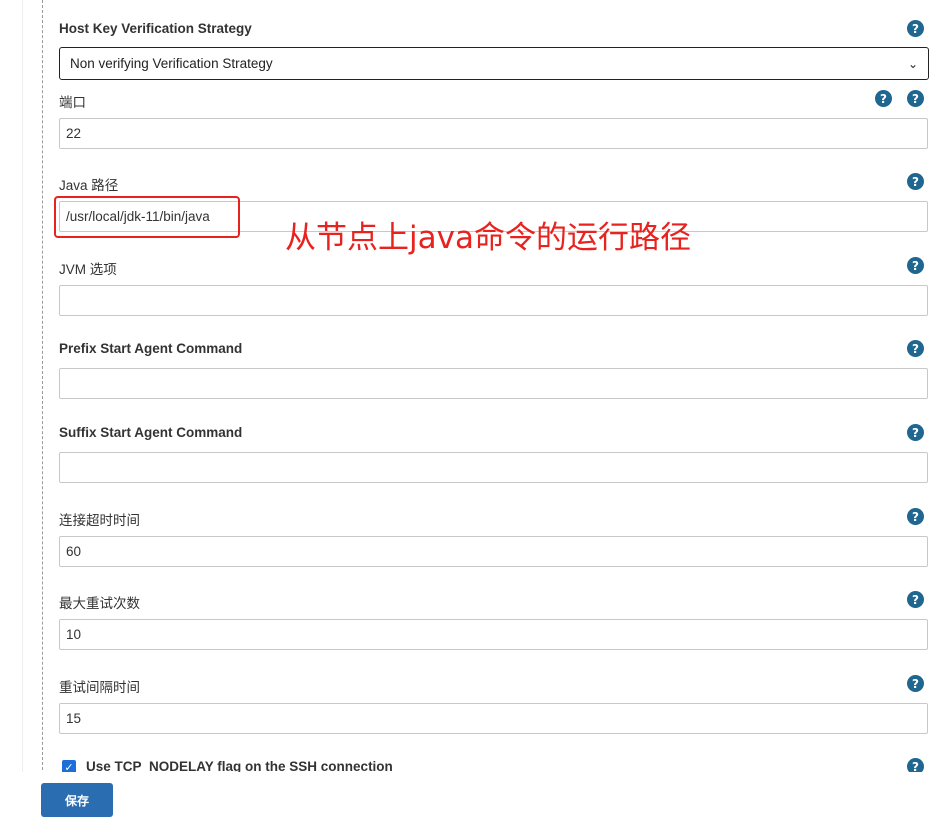 The width and height of the screenshot is (933, 817). Describe the element at coordinates (466, 791) in the screenshot. I see `bottom-bar` at that location.